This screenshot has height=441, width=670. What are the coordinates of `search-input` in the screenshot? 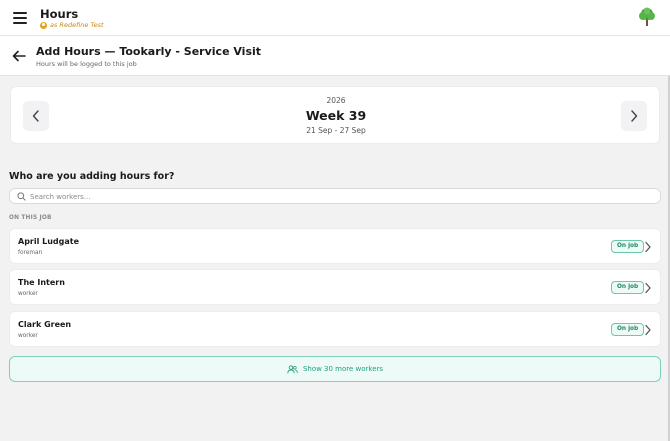 It's located at (330, 196).